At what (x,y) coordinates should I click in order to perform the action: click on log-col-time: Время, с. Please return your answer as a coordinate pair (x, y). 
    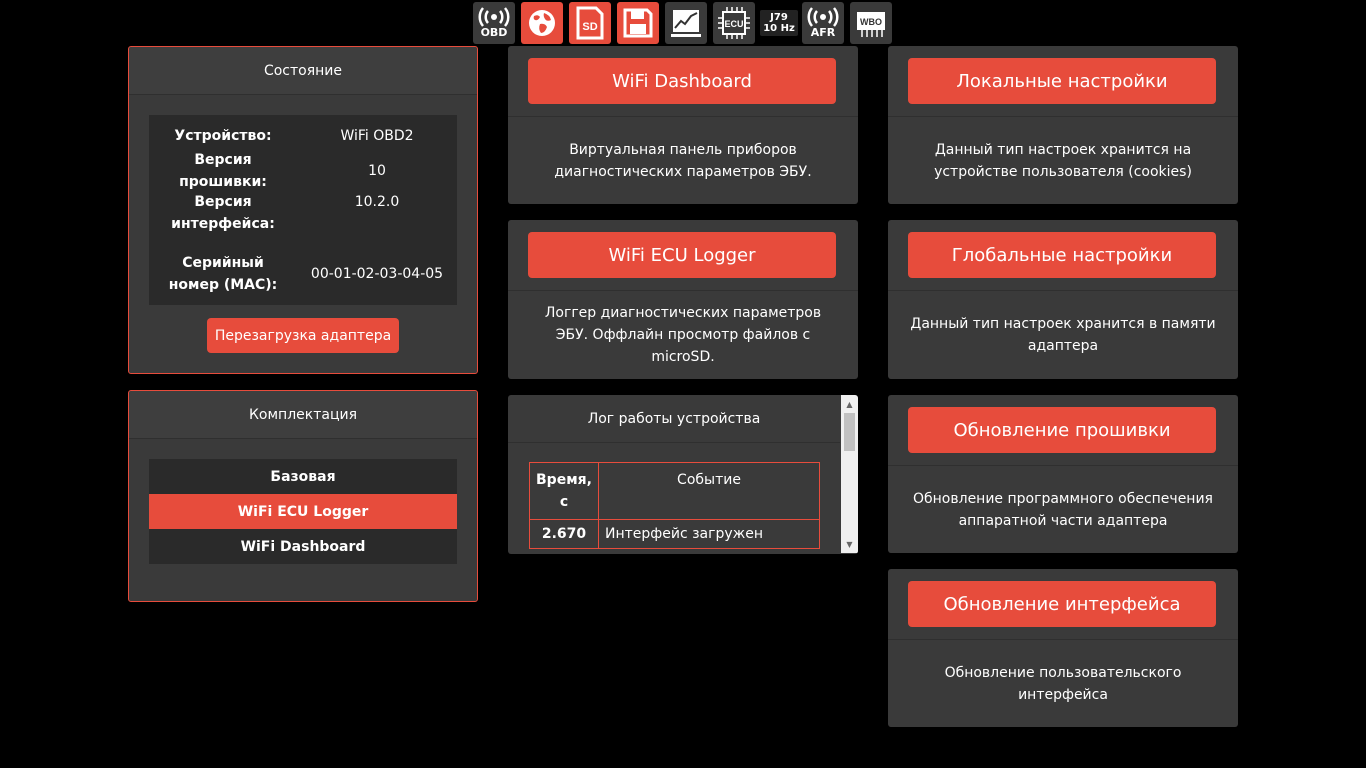
    Looking at the image, I should click on (564, 491).